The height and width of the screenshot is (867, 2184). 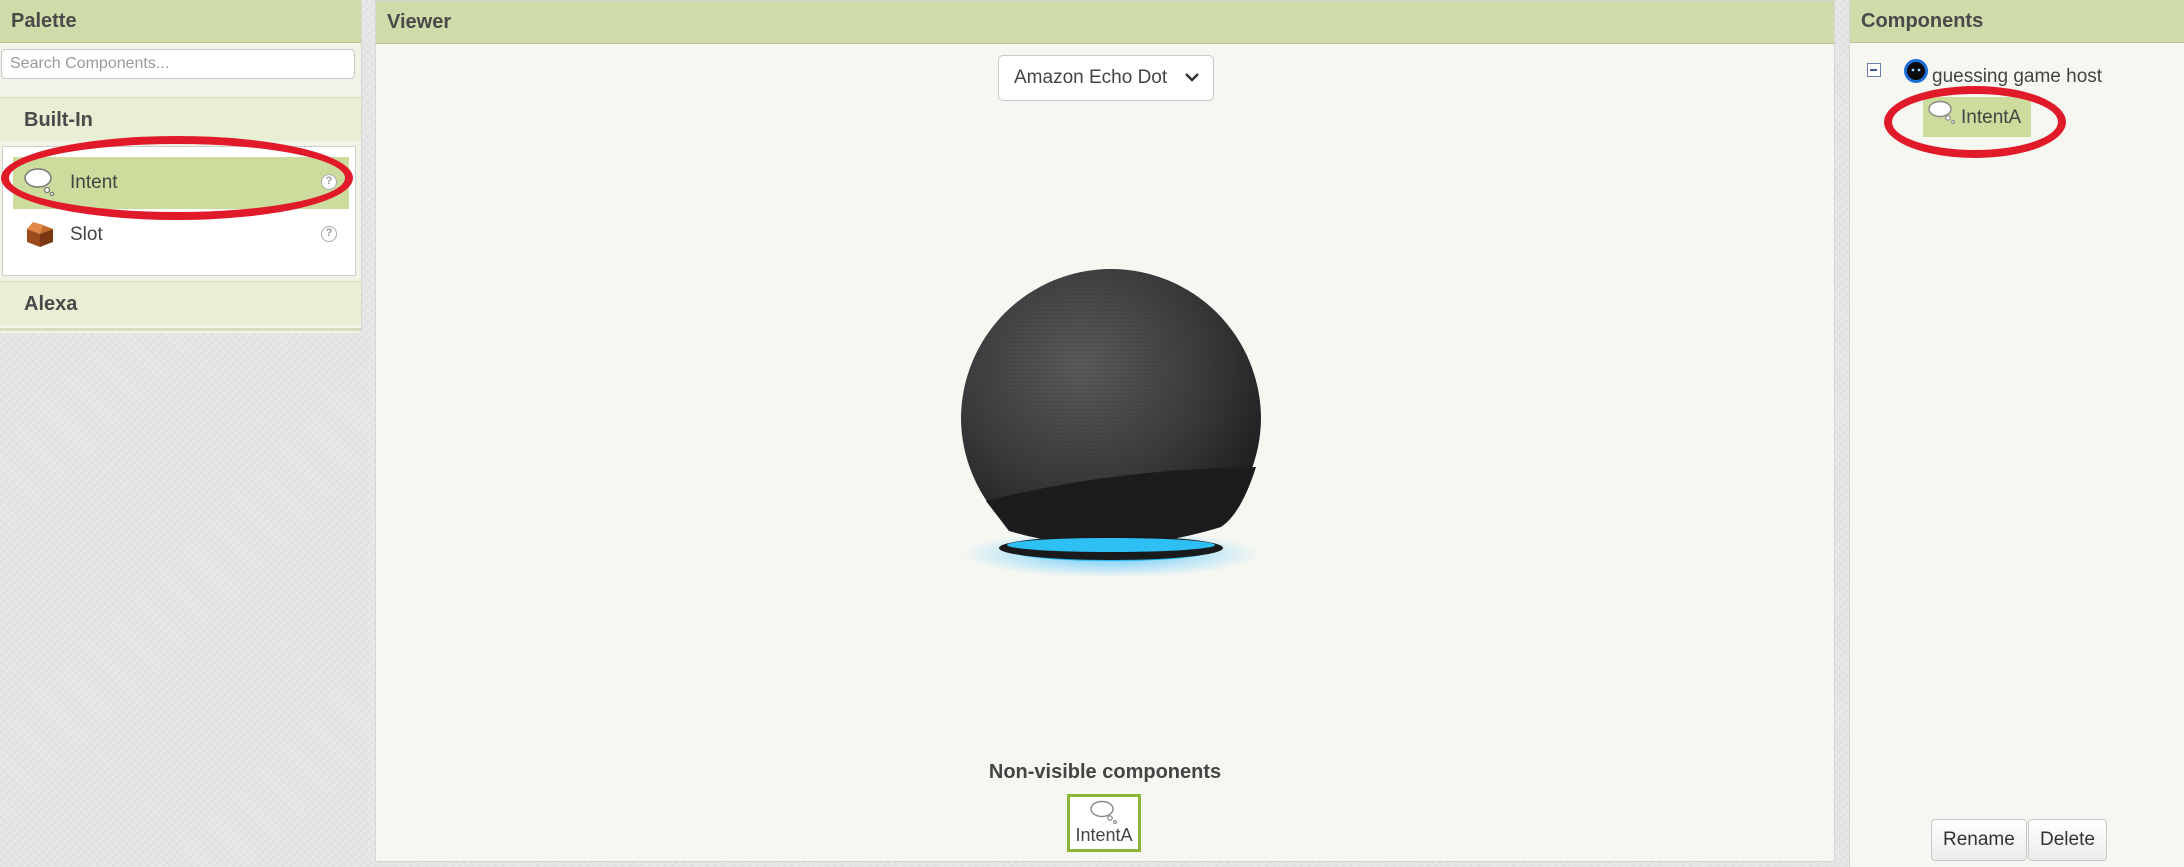 What do you see at coordinates (1105, 22) in the screenshot?
I see `viewer-title: Viewer` at bounding box center [1105, 22].